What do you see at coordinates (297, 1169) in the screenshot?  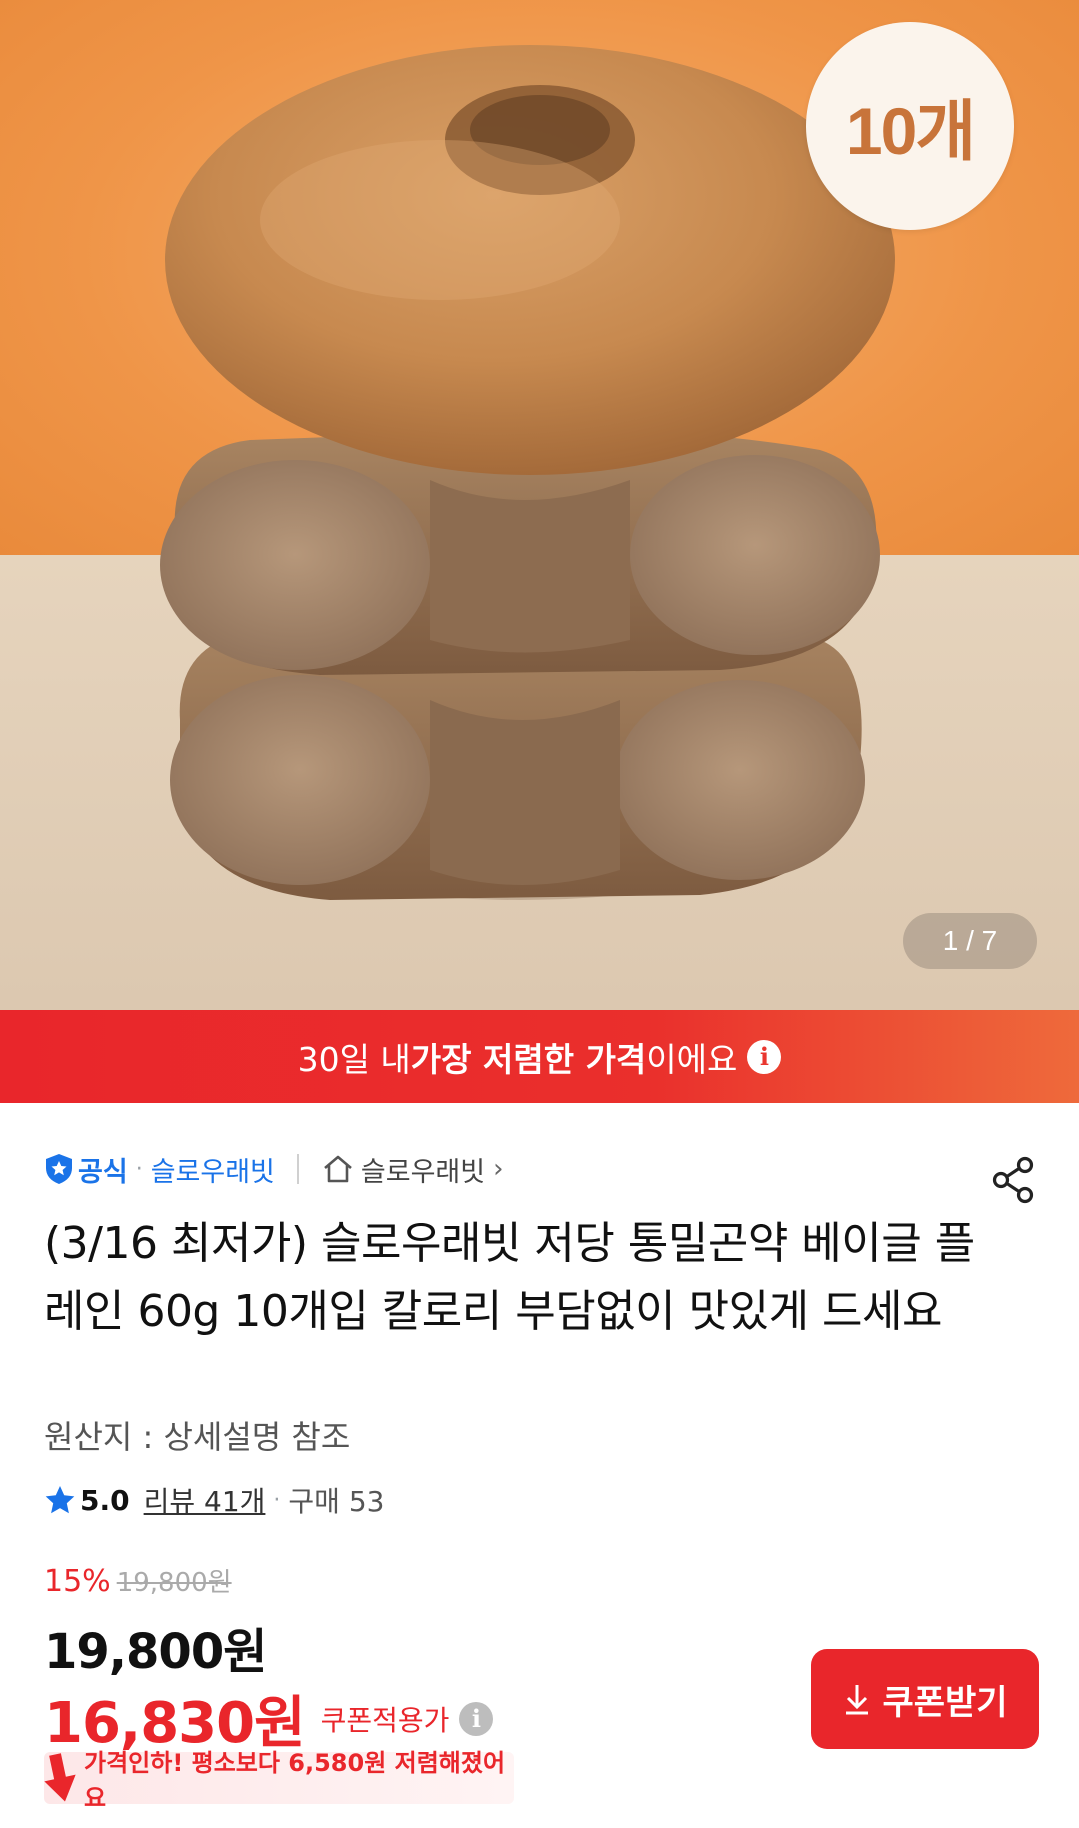 I see `divider` at bounding box center [297, 1169].